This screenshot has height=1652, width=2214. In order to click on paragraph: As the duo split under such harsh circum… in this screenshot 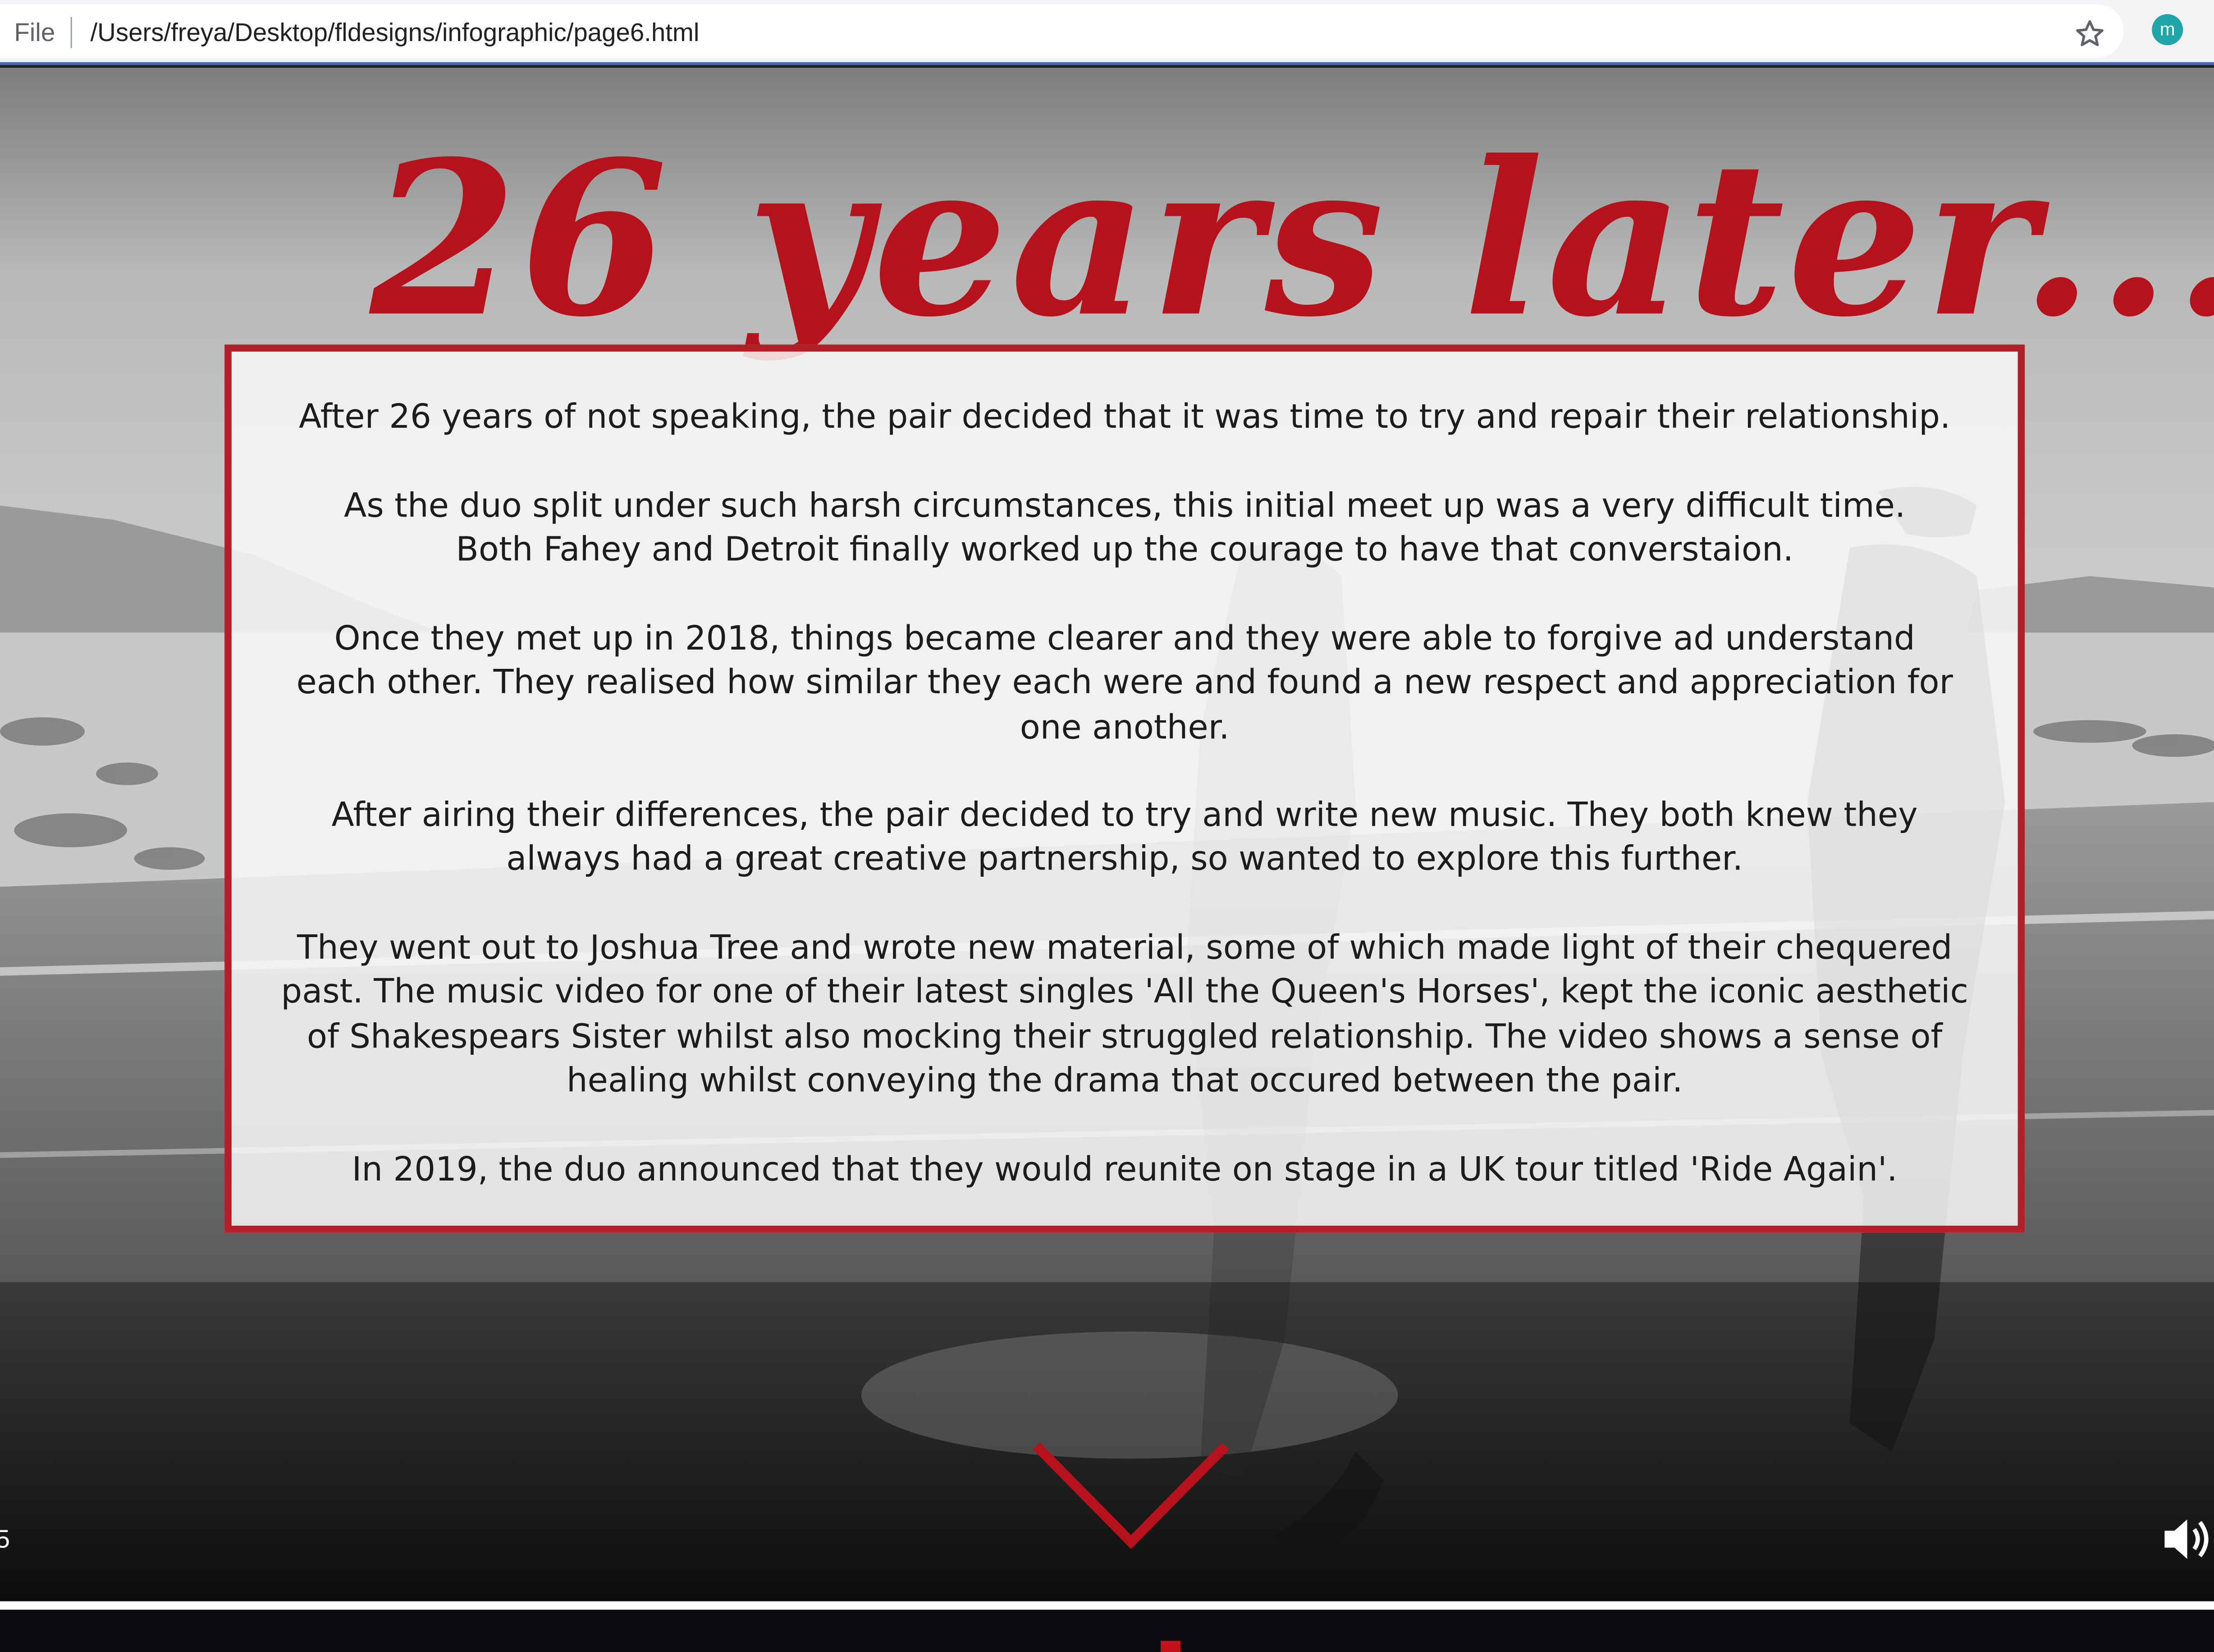, I will do `click(1125, 527)`.